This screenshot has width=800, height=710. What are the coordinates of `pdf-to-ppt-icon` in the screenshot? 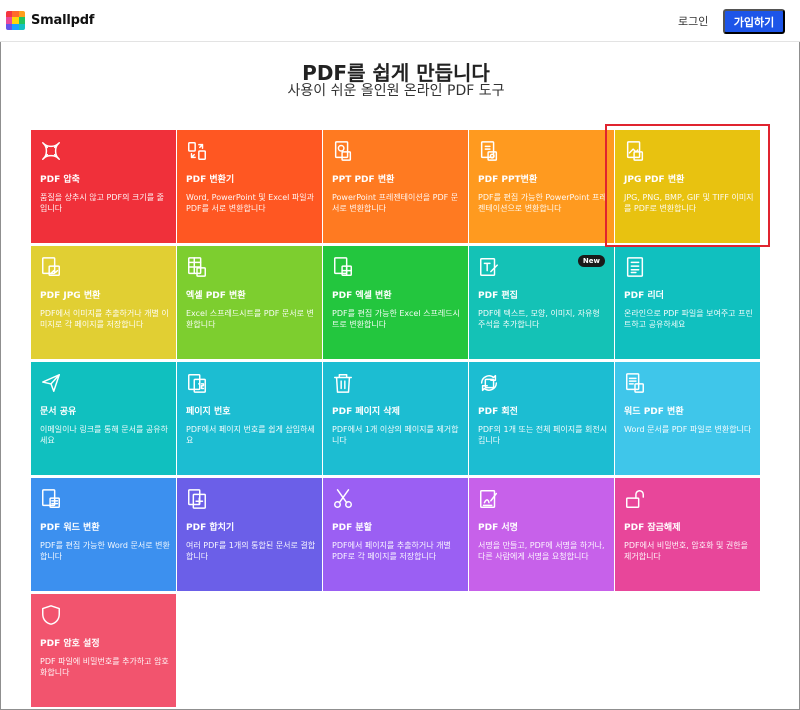 It's located at (489, 151).